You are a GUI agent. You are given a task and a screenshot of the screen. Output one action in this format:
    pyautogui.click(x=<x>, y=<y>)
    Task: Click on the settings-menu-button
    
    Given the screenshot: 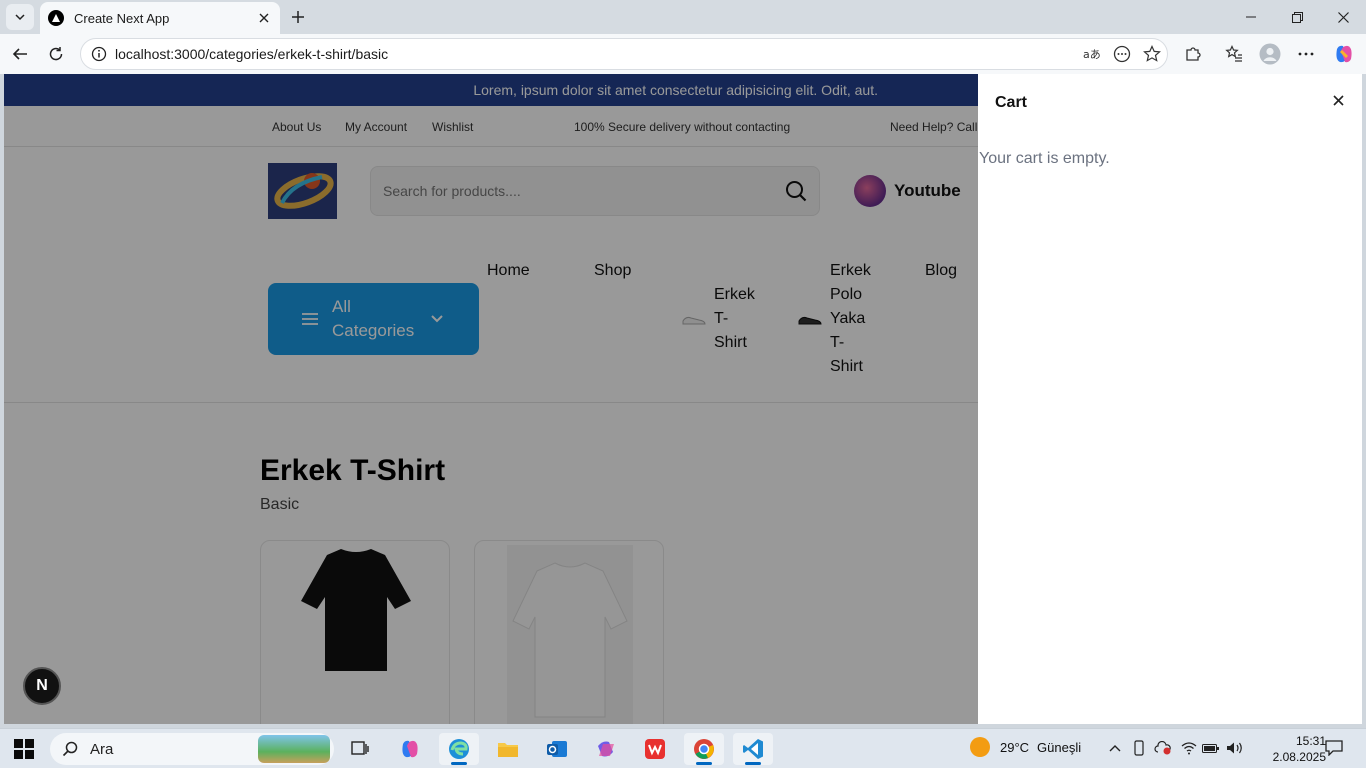 What is the action you would take?
    pyautogui.click(x=1306, y=54)
    